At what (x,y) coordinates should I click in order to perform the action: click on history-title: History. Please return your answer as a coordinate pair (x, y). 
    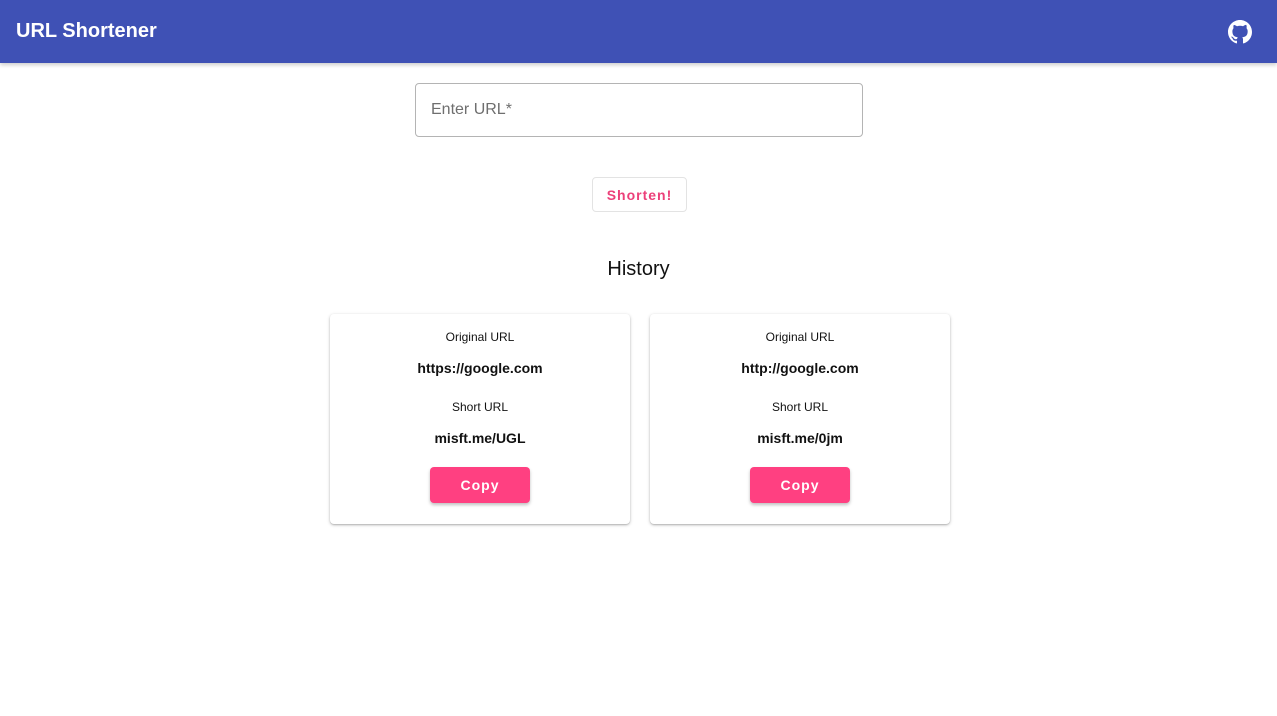
    Looking at the image, I should click on (638, 269).